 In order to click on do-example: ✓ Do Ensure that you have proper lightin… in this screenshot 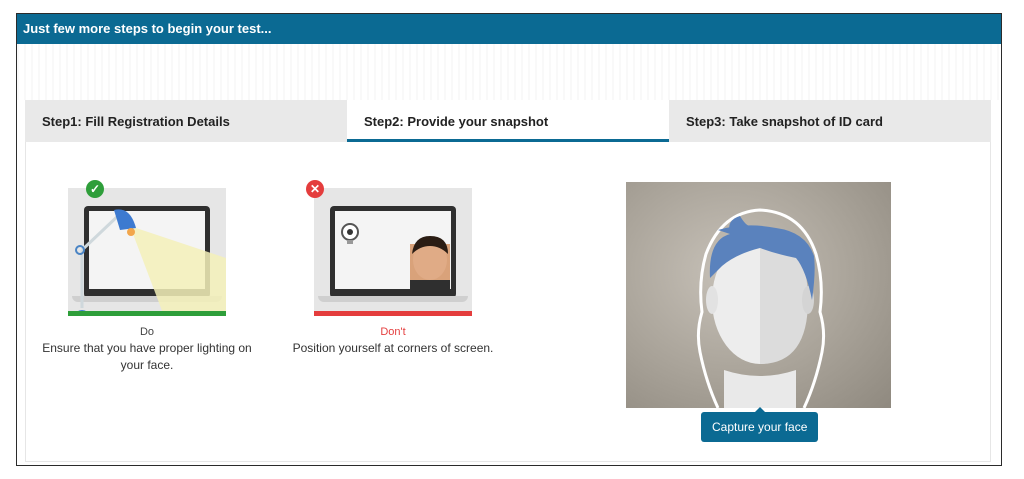, I will do `click(147, 277)`.